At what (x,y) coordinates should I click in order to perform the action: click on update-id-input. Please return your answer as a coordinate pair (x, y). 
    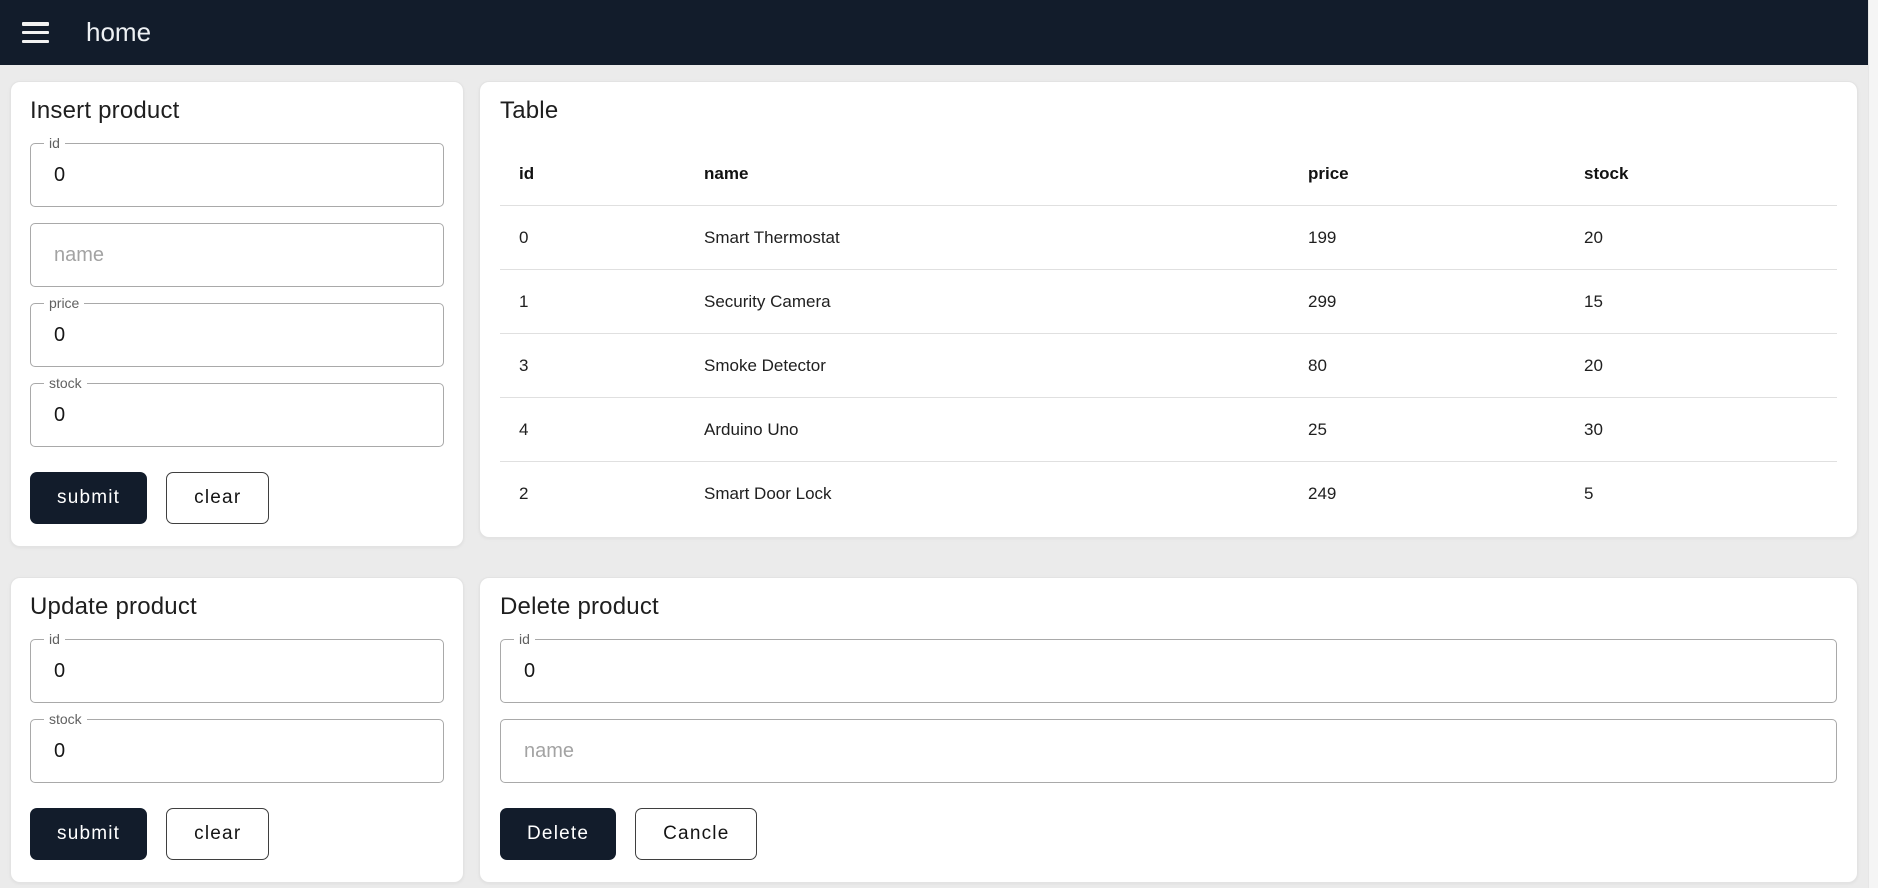
    Looking at the image, I should click on (237, 671).